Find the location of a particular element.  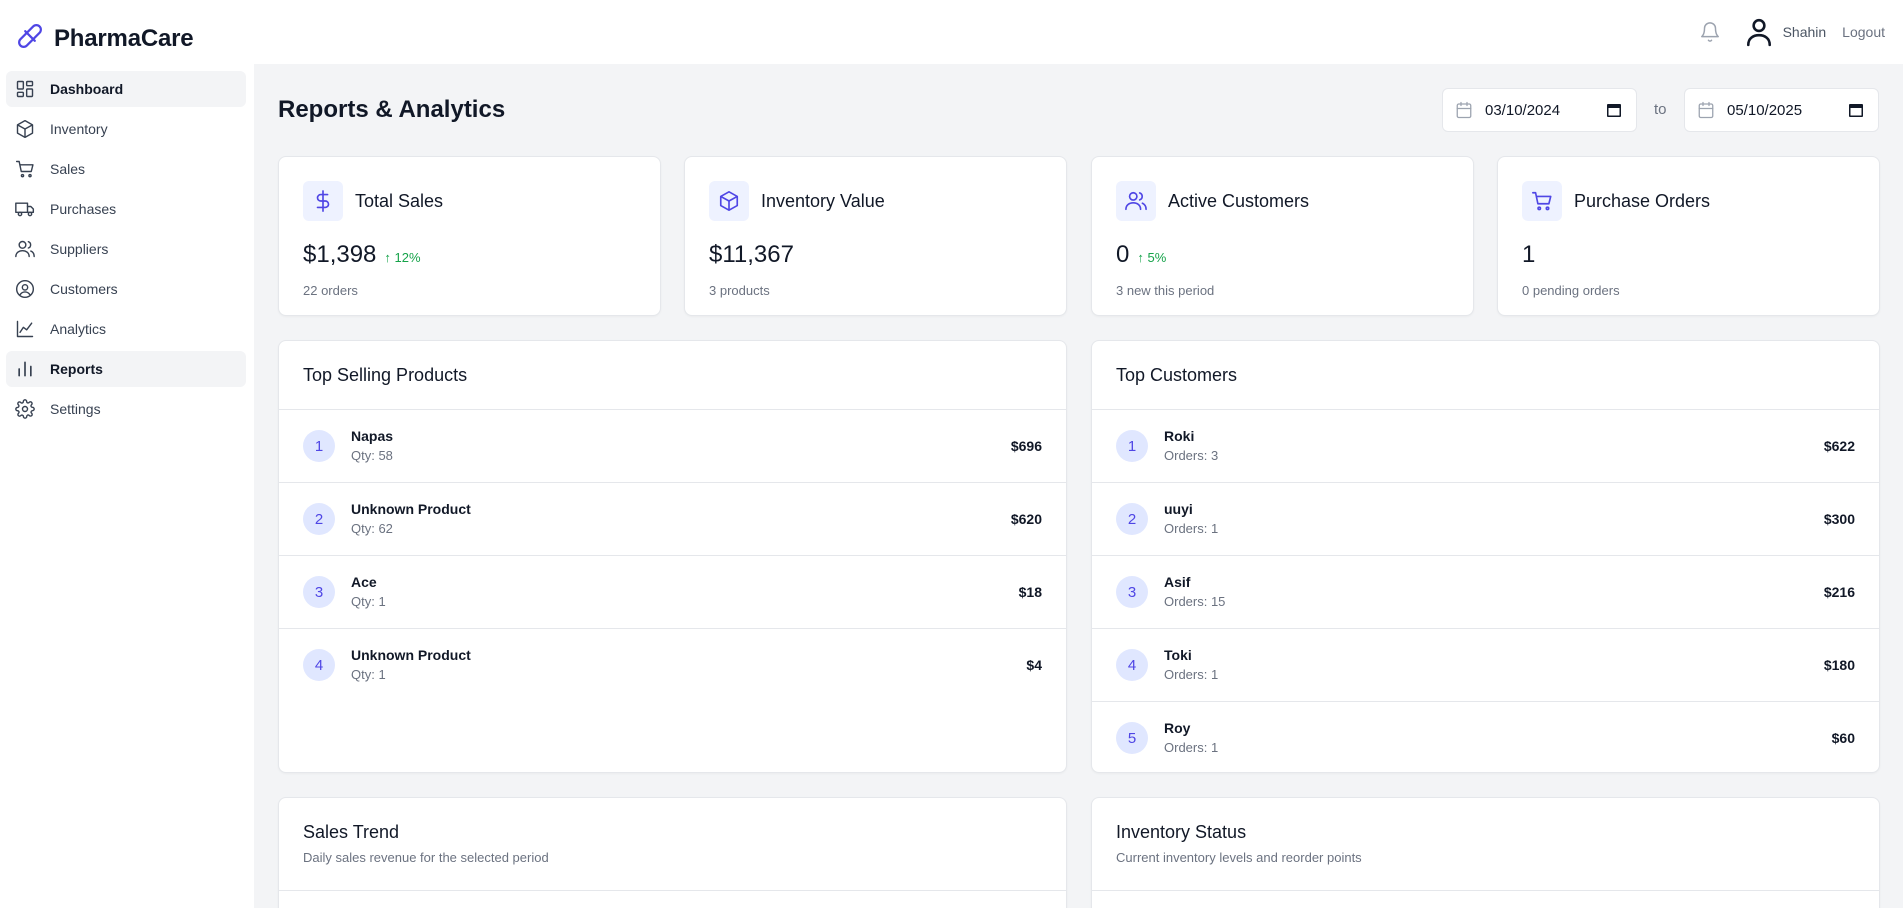

customer-amount: $300 is located at coordinates (1839, 519).